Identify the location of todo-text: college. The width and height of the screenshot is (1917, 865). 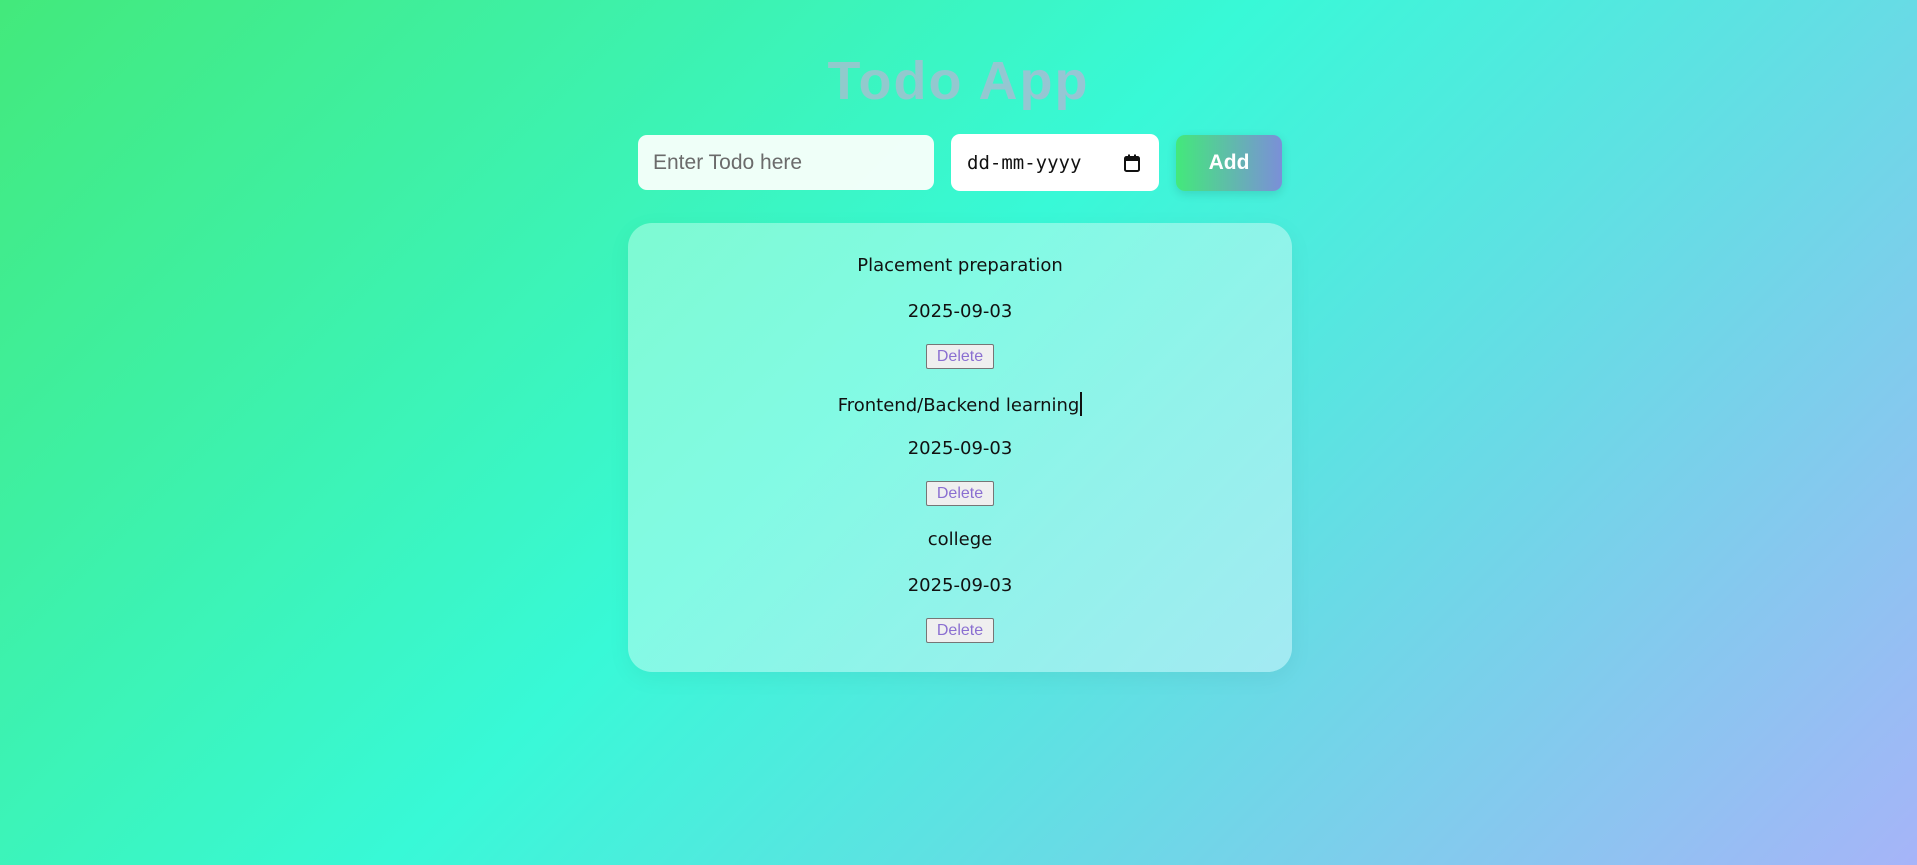
(960, 539).